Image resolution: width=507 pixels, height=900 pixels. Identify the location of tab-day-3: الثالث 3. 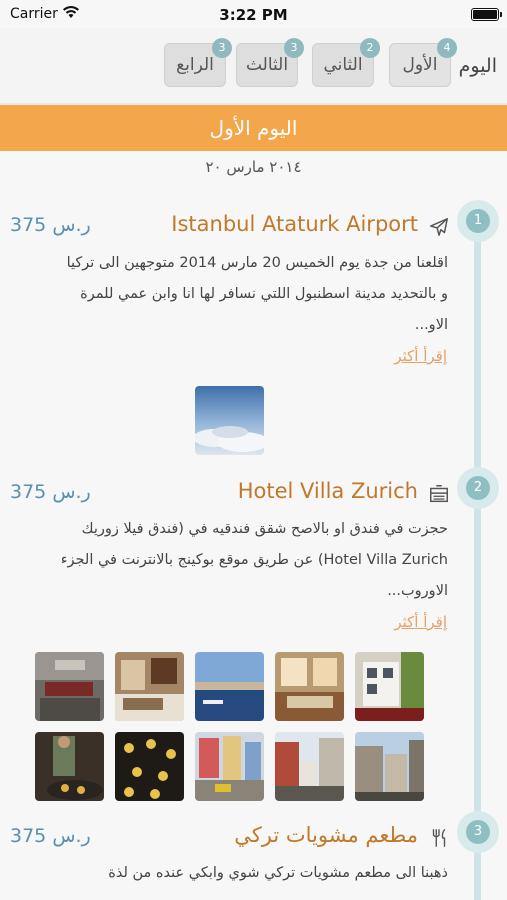
(270, 62).